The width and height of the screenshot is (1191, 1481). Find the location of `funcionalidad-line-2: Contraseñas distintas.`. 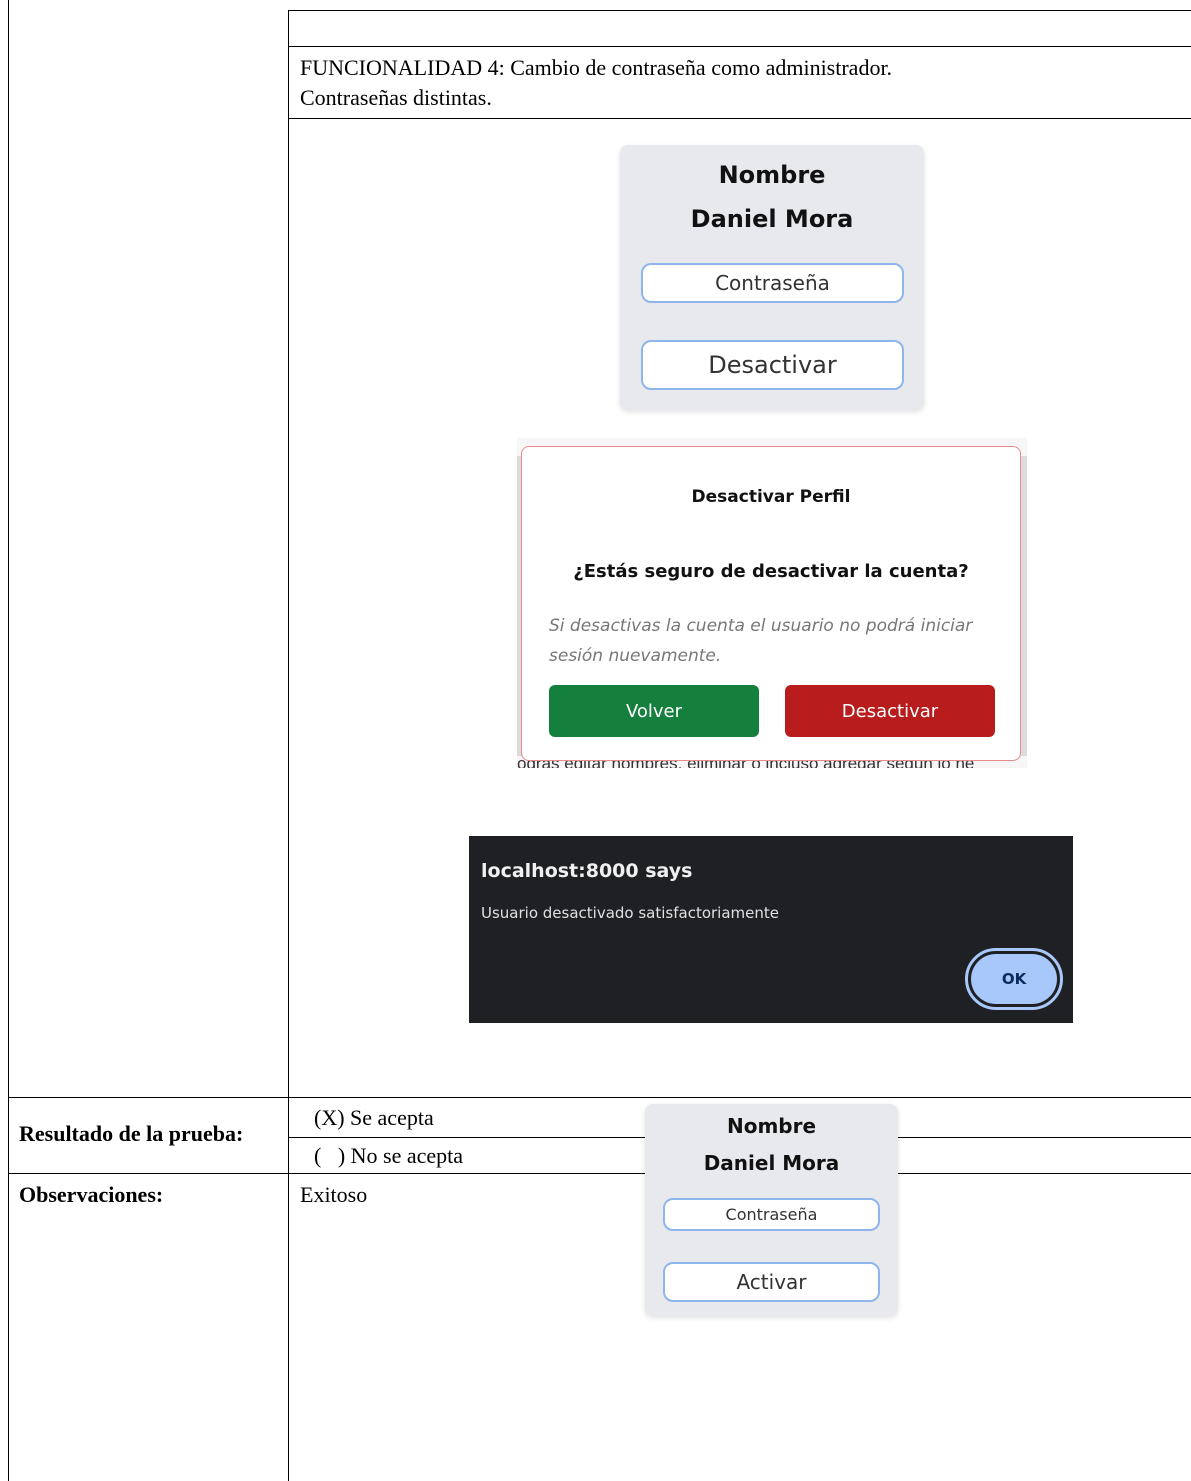

funcionalidad-line-2: Contraseñas distintas. is located at coordinates (396, 97).